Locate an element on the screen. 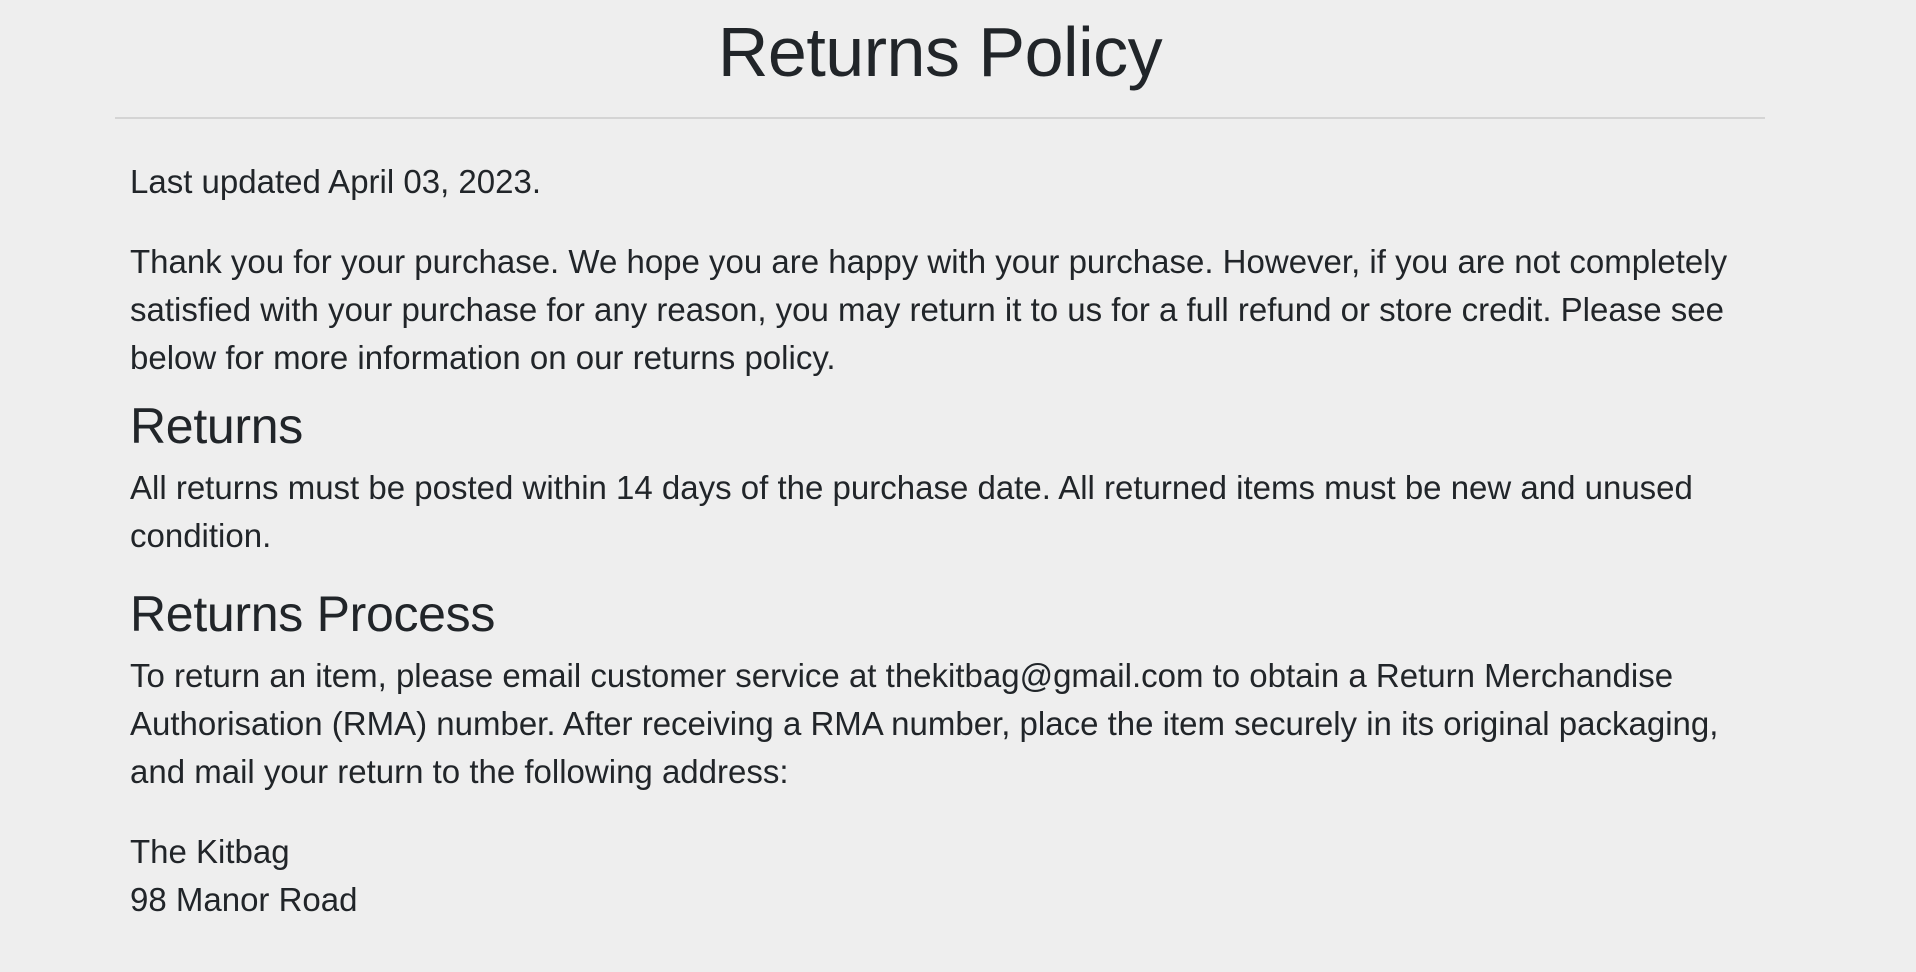 Image resolution: width=1916 pixels, height=972 pixels. section-heading-returns-process: Returns Process is located at coordinates (313, 614).